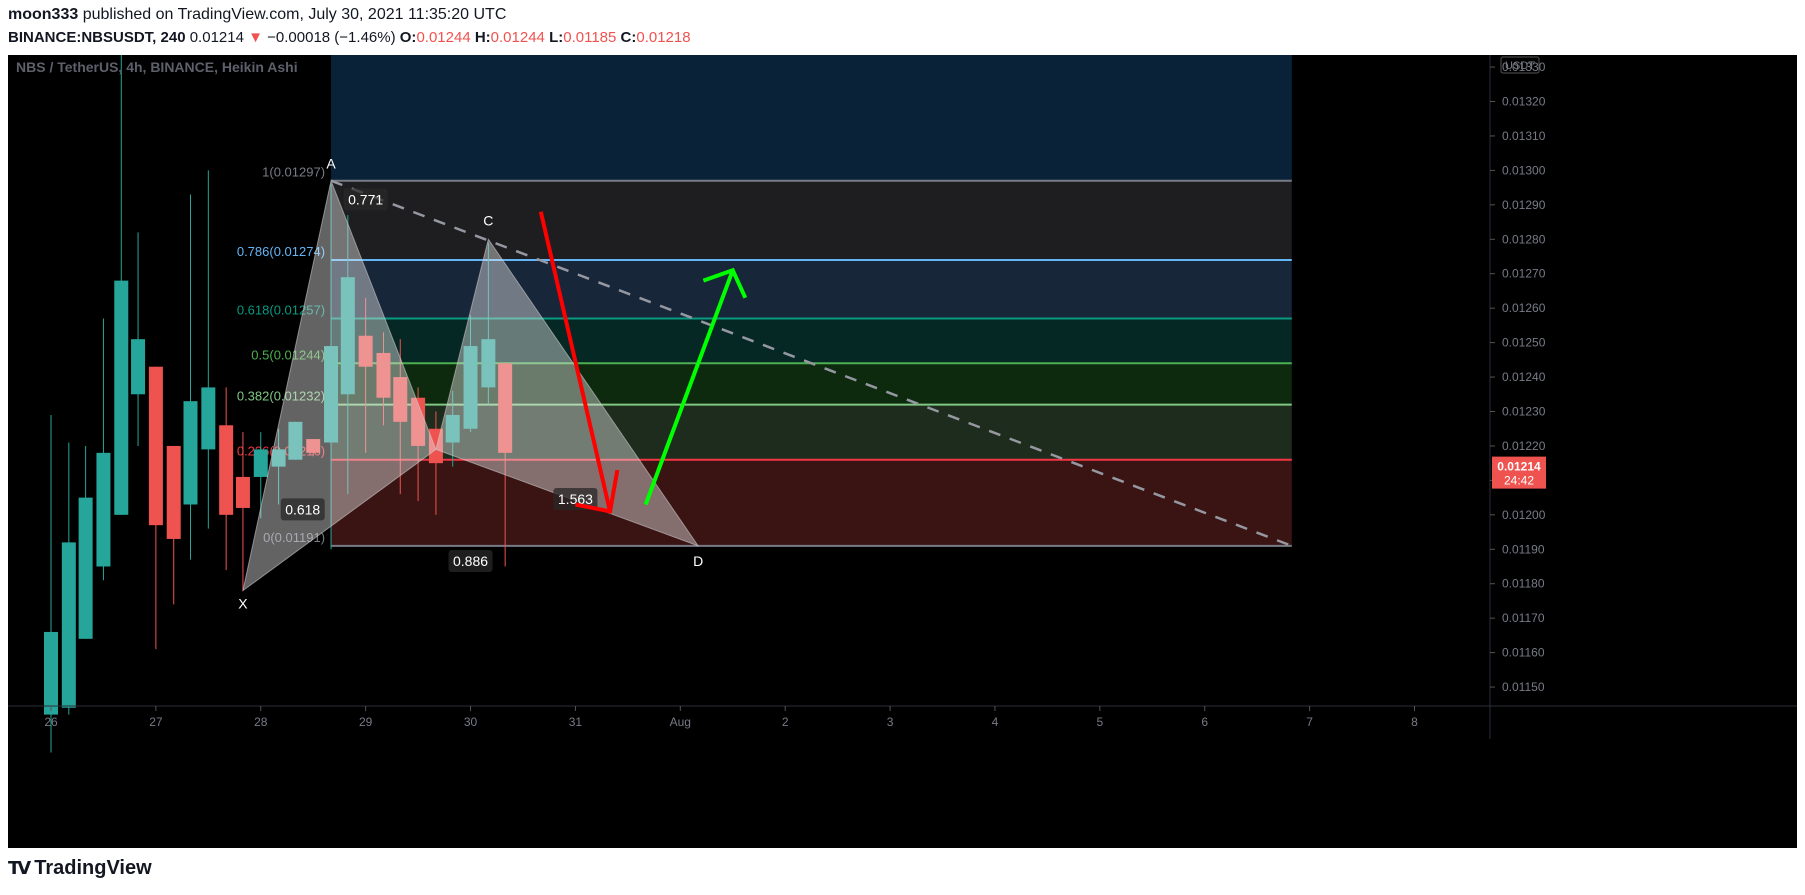 The height and width of the screenshot is (895, 1805). Describe the element at coordinates (576, 722) in the screenshot. I see `time-axis-label: 31` at that location.